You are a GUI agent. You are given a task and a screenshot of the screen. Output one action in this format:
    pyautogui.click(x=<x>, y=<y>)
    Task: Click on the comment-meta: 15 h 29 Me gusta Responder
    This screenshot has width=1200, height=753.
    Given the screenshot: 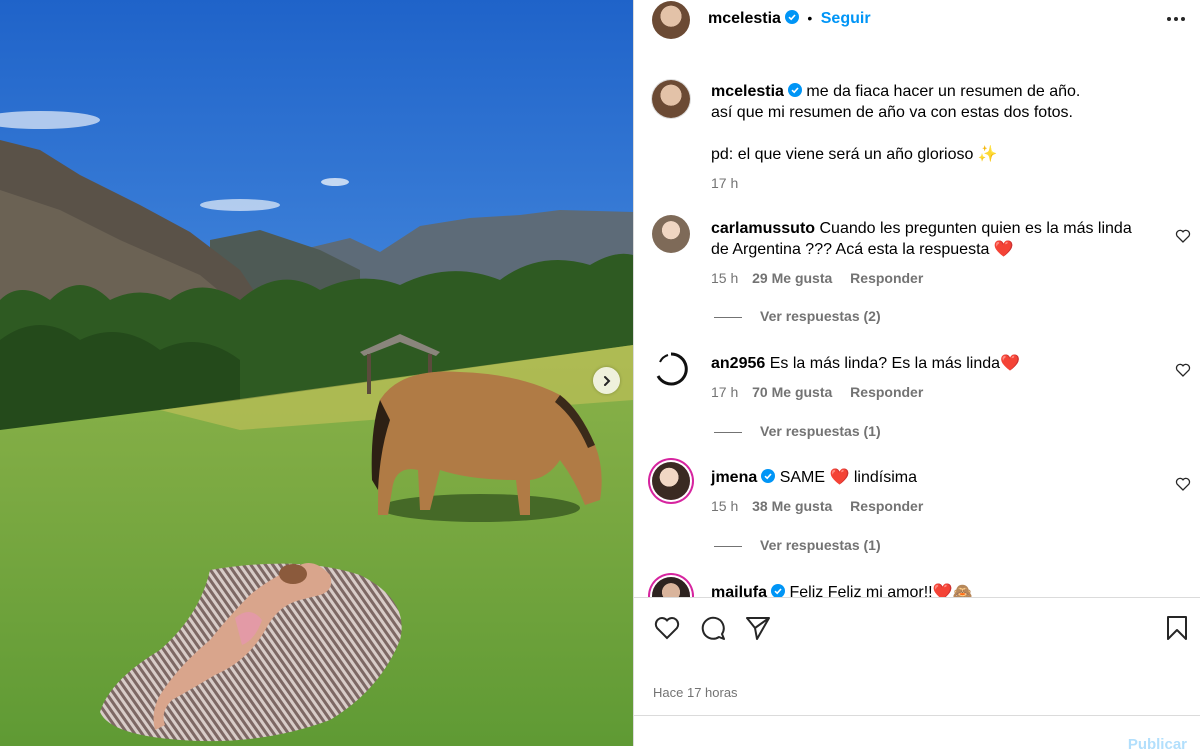 What is the action you would take?
    pyautogui.click(x=931, y=278)
    